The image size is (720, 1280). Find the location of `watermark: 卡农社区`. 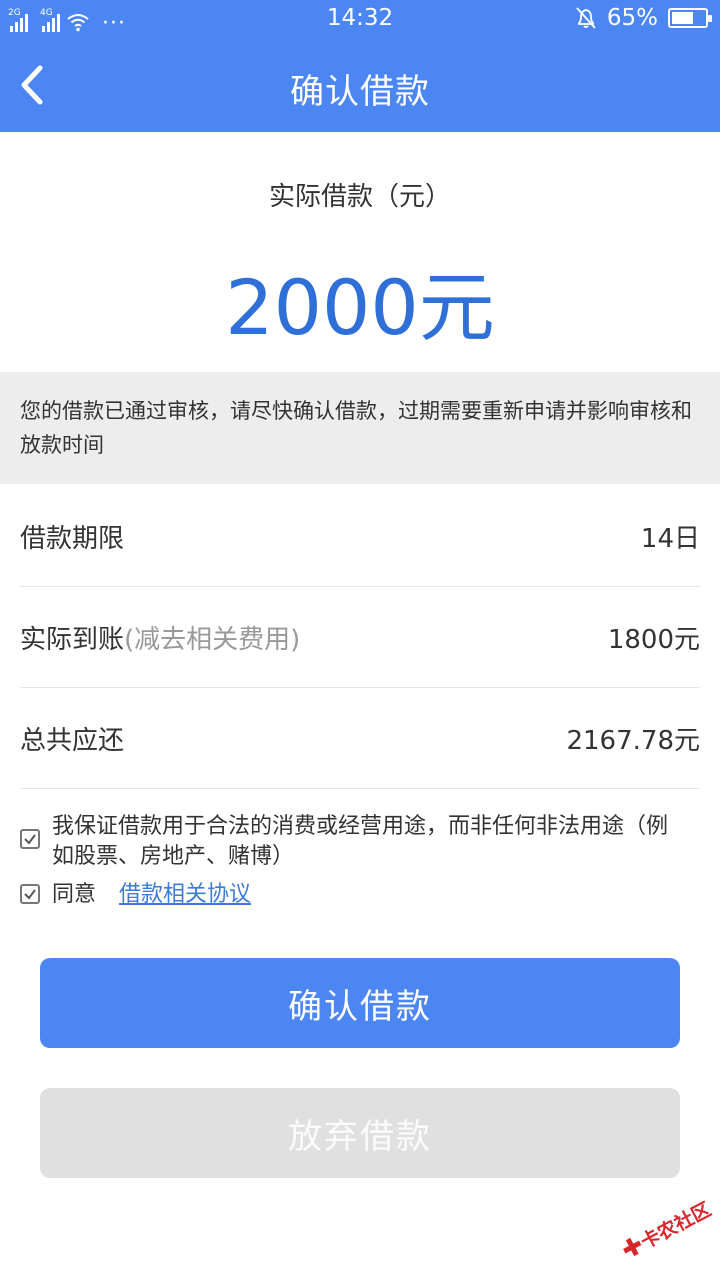

watermark: 卡农社区 is located at coordinates (663, 1226).